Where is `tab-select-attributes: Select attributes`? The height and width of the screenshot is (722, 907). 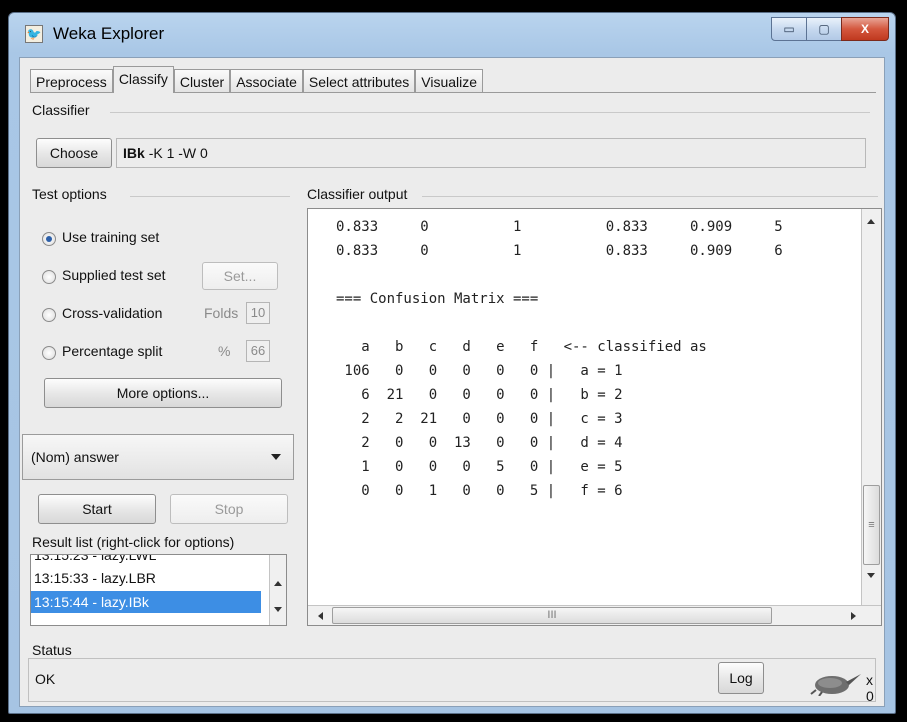 tab-select-attributes: Select attributes is located at coordinates (359, 81).